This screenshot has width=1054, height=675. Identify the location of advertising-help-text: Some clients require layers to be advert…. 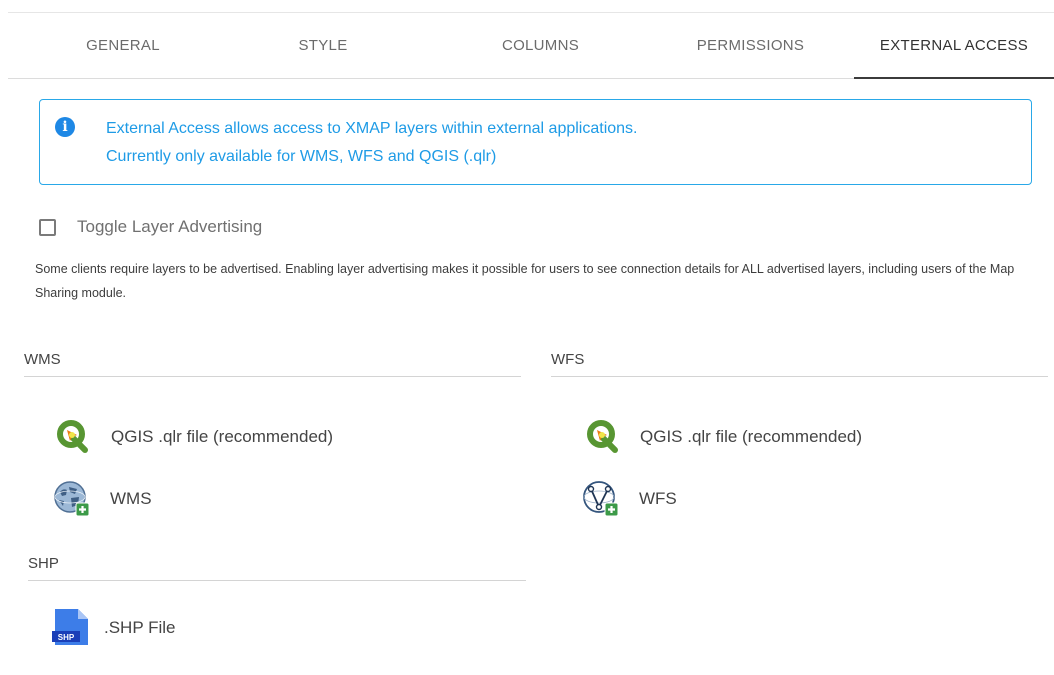
(525, 281).